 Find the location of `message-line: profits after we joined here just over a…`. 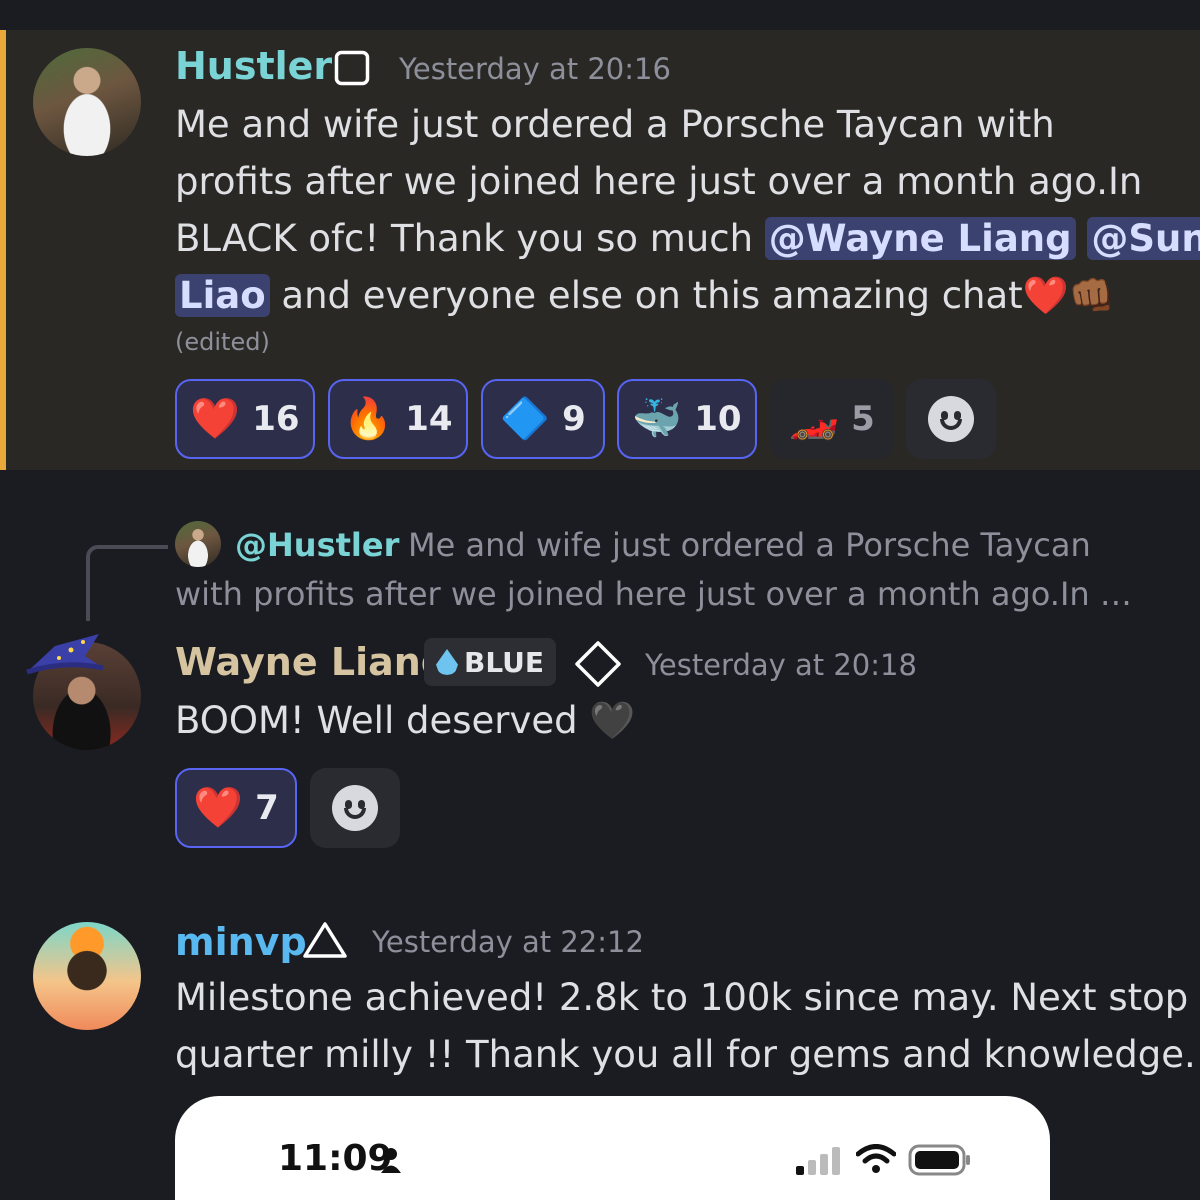

message-line: profits after we joined here just over a… is located at coordinates (659, 181).